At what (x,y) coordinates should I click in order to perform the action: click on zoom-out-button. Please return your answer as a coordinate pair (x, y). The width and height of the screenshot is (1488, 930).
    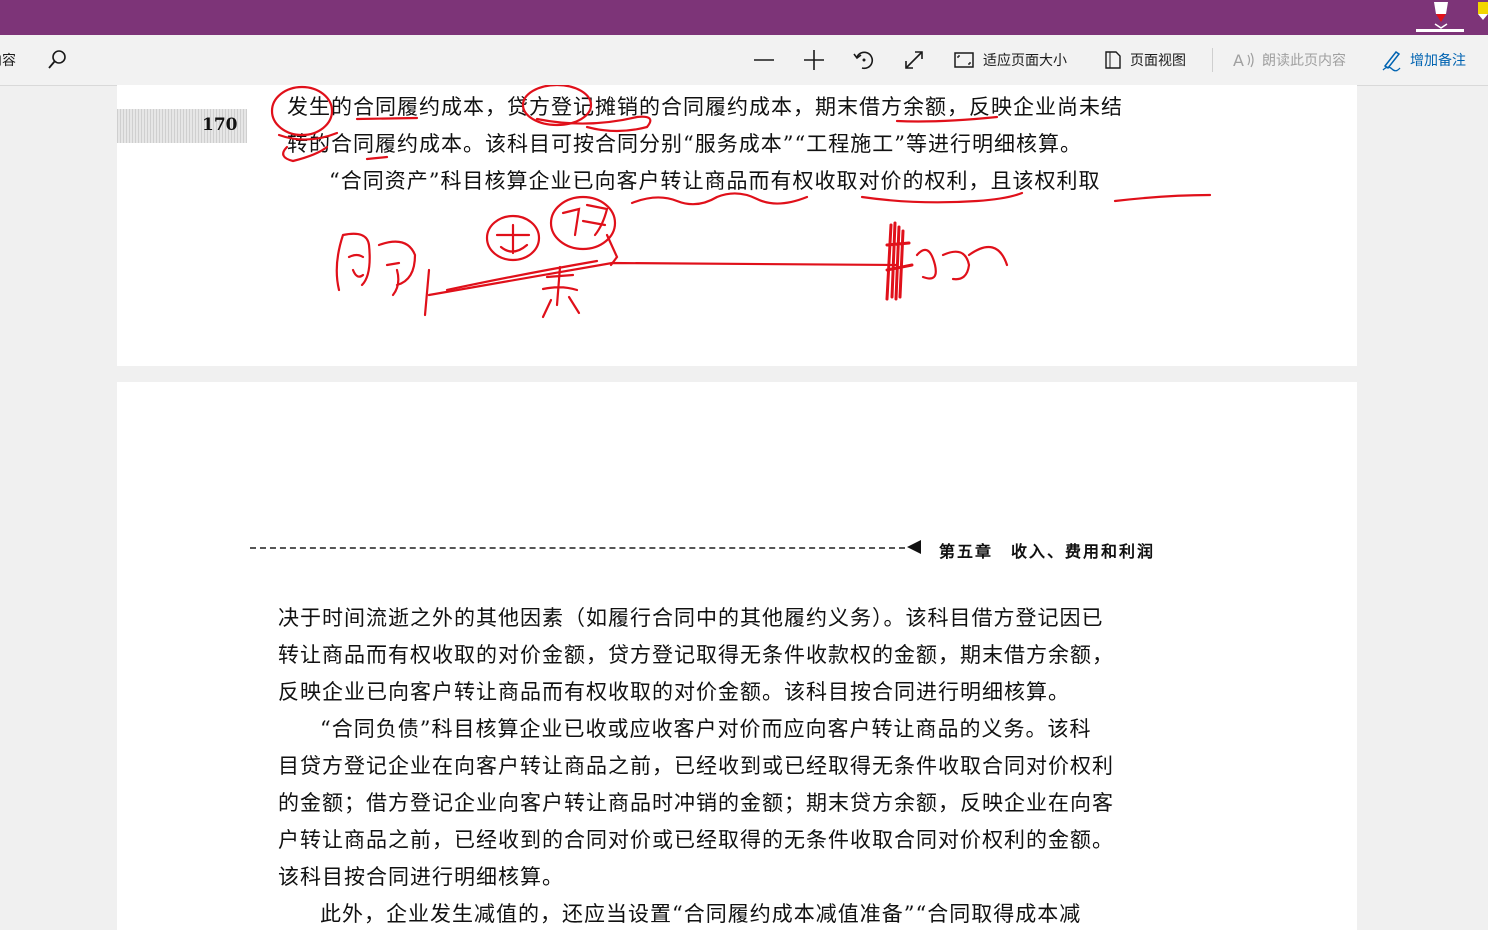
    Looking at the image, I should click on (764, 60).